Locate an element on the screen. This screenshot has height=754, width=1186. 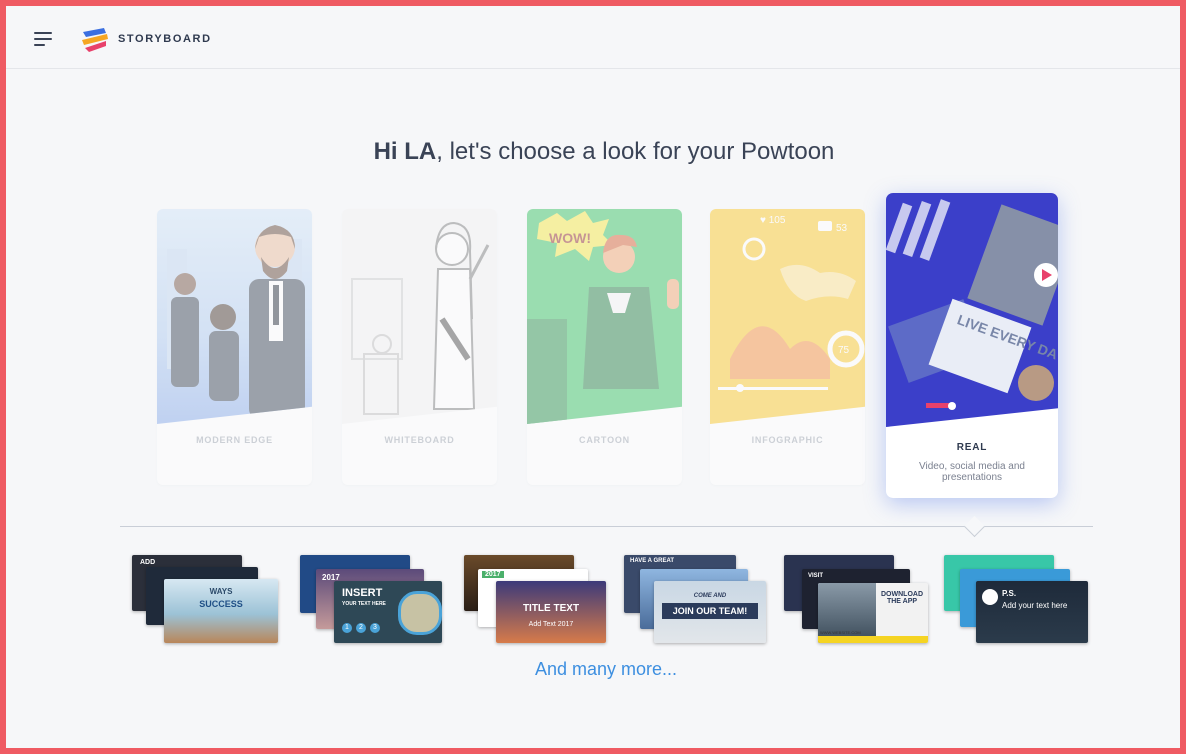
style-card-cartoon: WOW! CARTOON is located at coordinates (604, 347).